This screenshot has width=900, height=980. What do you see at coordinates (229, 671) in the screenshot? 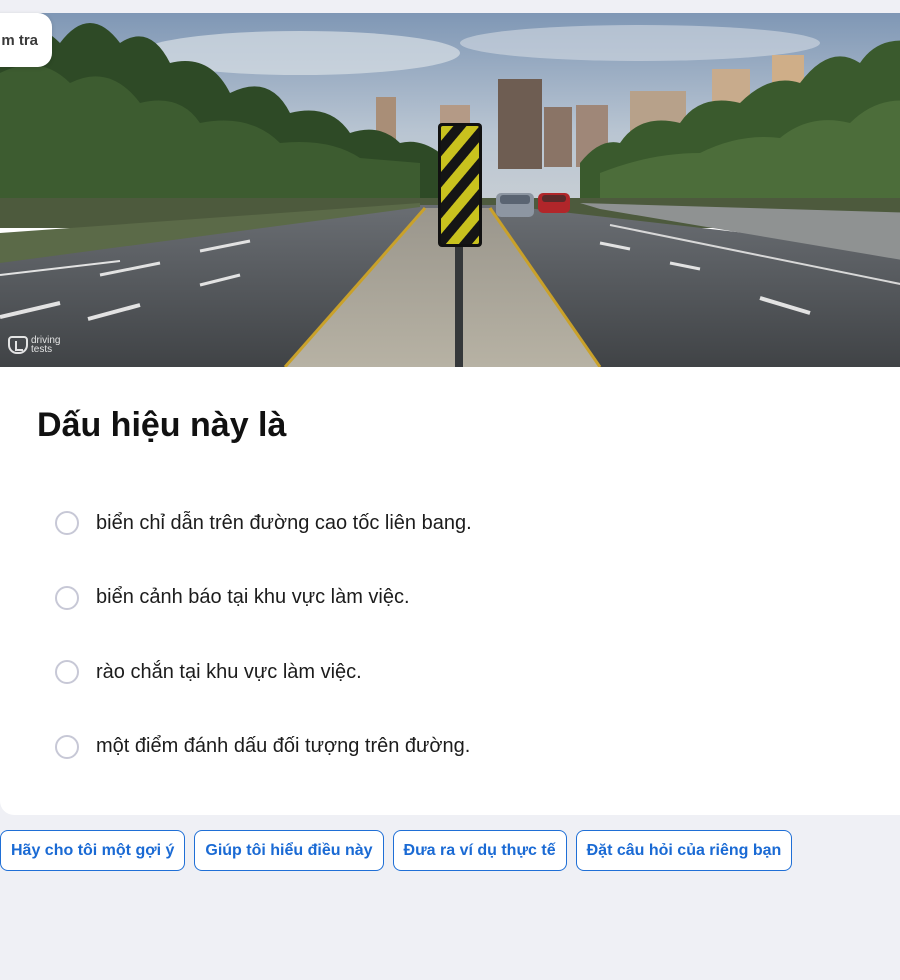
I see `answer-option-label: rào chắn tại khu vực làm việc.` at bounding box center [229, 671].